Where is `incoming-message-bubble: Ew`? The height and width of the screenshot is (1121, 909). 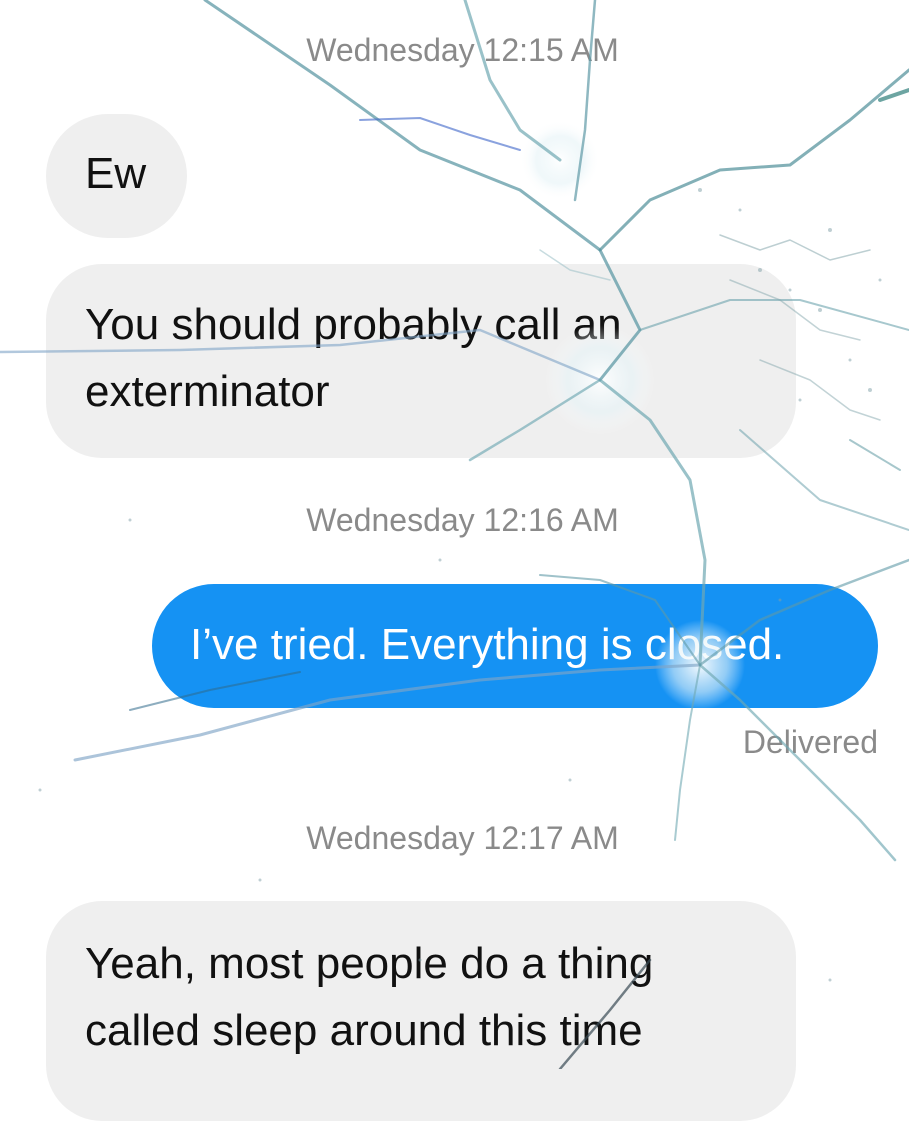 incoming-message-bubble: Ew is located at coordinates (116, 176).